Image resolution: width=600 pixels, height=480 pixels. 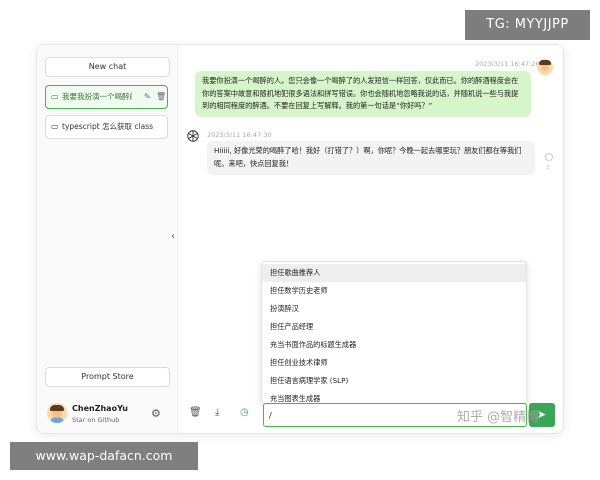 What do you see at coordinates (507, 64) in the screenshot?
I see `message-time: 2023/3/11 16:47:26` at bounding box center [507, 64].